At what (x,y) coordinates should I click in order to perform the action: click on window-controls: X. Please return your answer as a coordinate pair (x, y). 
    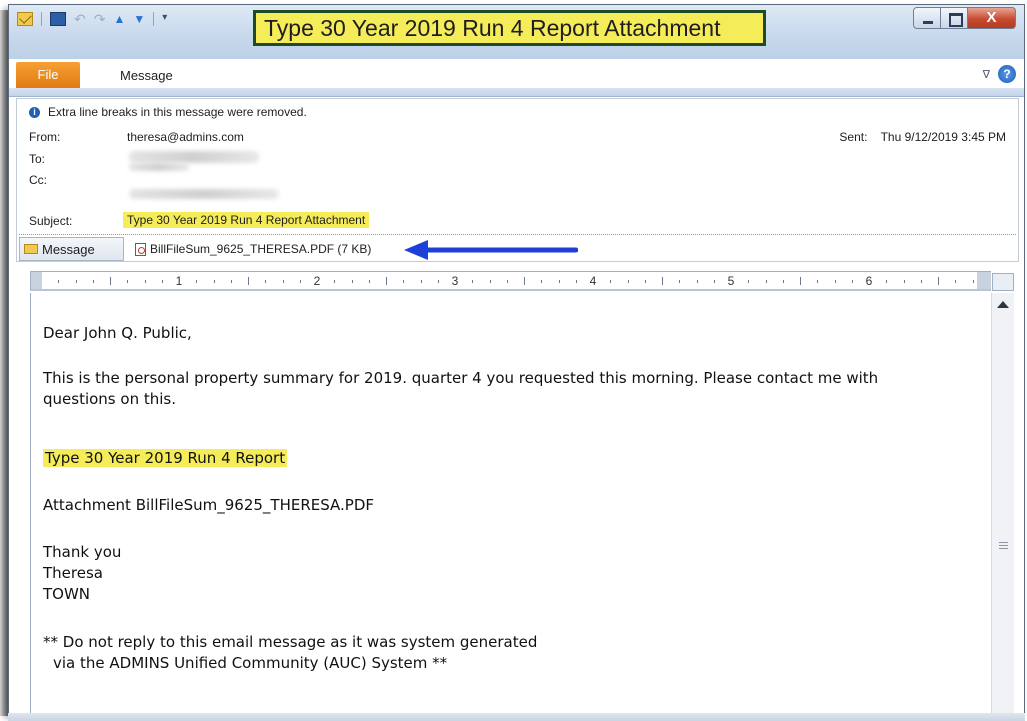
    Looking at the image, I should click on (964, 18).